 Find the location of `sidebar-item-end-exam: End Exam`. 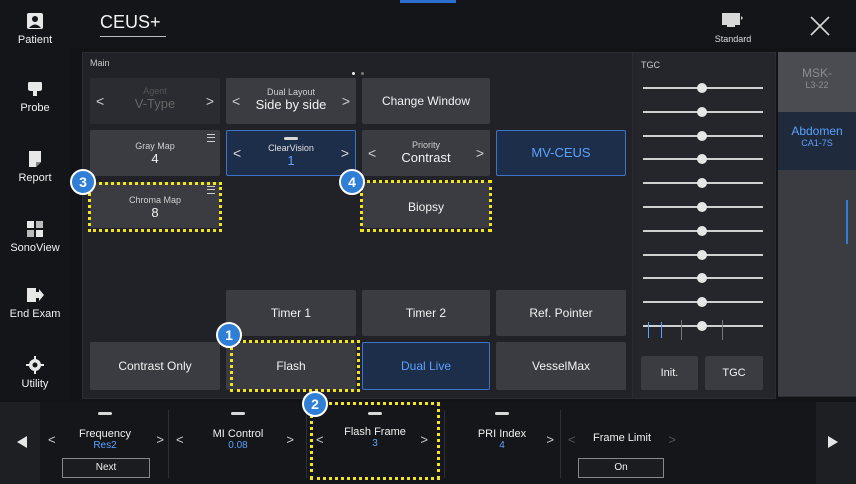

sidebar-item-end-exam: End Exam is located at coordinates (35, 303).